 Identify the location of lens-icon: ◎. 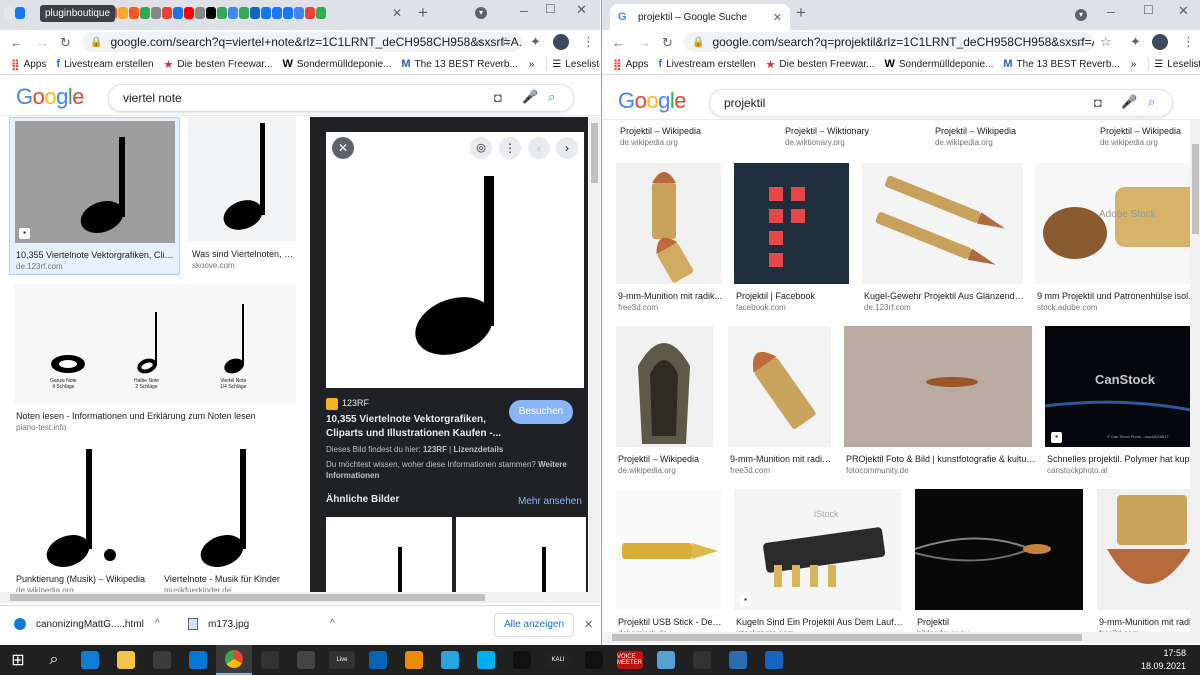
(481, 148).